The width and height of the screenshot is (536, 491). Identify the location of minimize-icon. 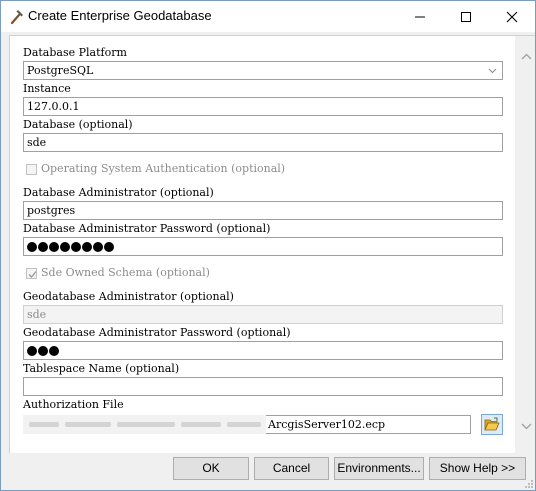
(420, 17).